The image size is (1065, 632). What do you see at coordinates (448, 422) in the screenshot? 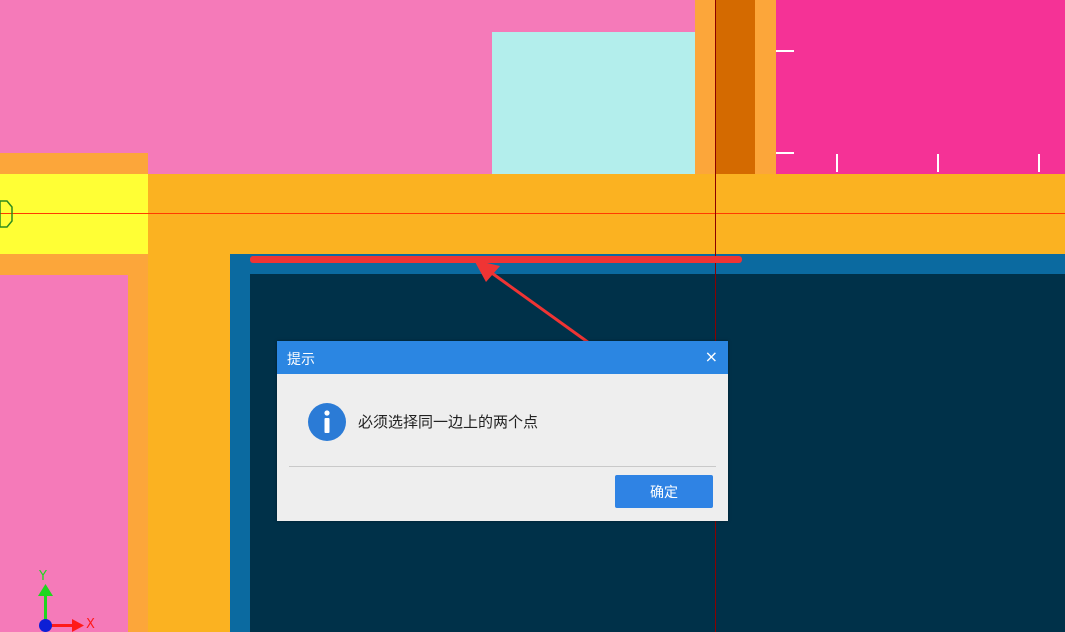
I see `dialog-message: 必须选择同一边上的两个点` at bounding box center [448, 422].